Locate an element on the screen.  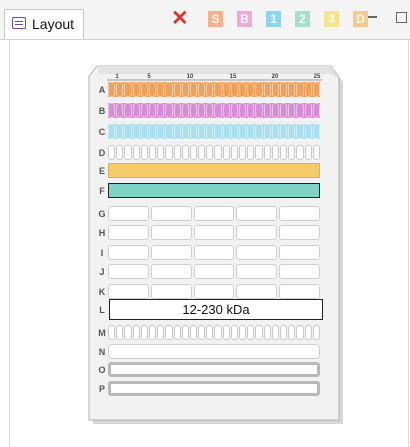
lane-i is located at coordinates (214, 252).